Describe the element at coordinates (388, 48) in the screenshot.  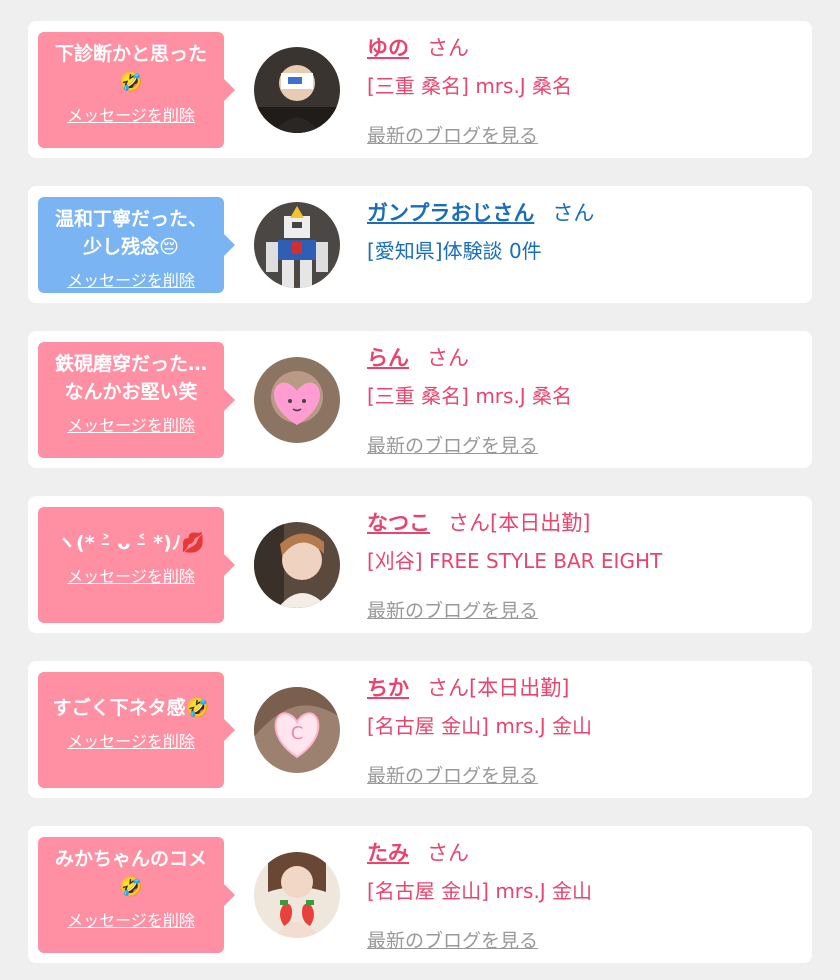
I see `cast-name-link: ゆの` at that location.